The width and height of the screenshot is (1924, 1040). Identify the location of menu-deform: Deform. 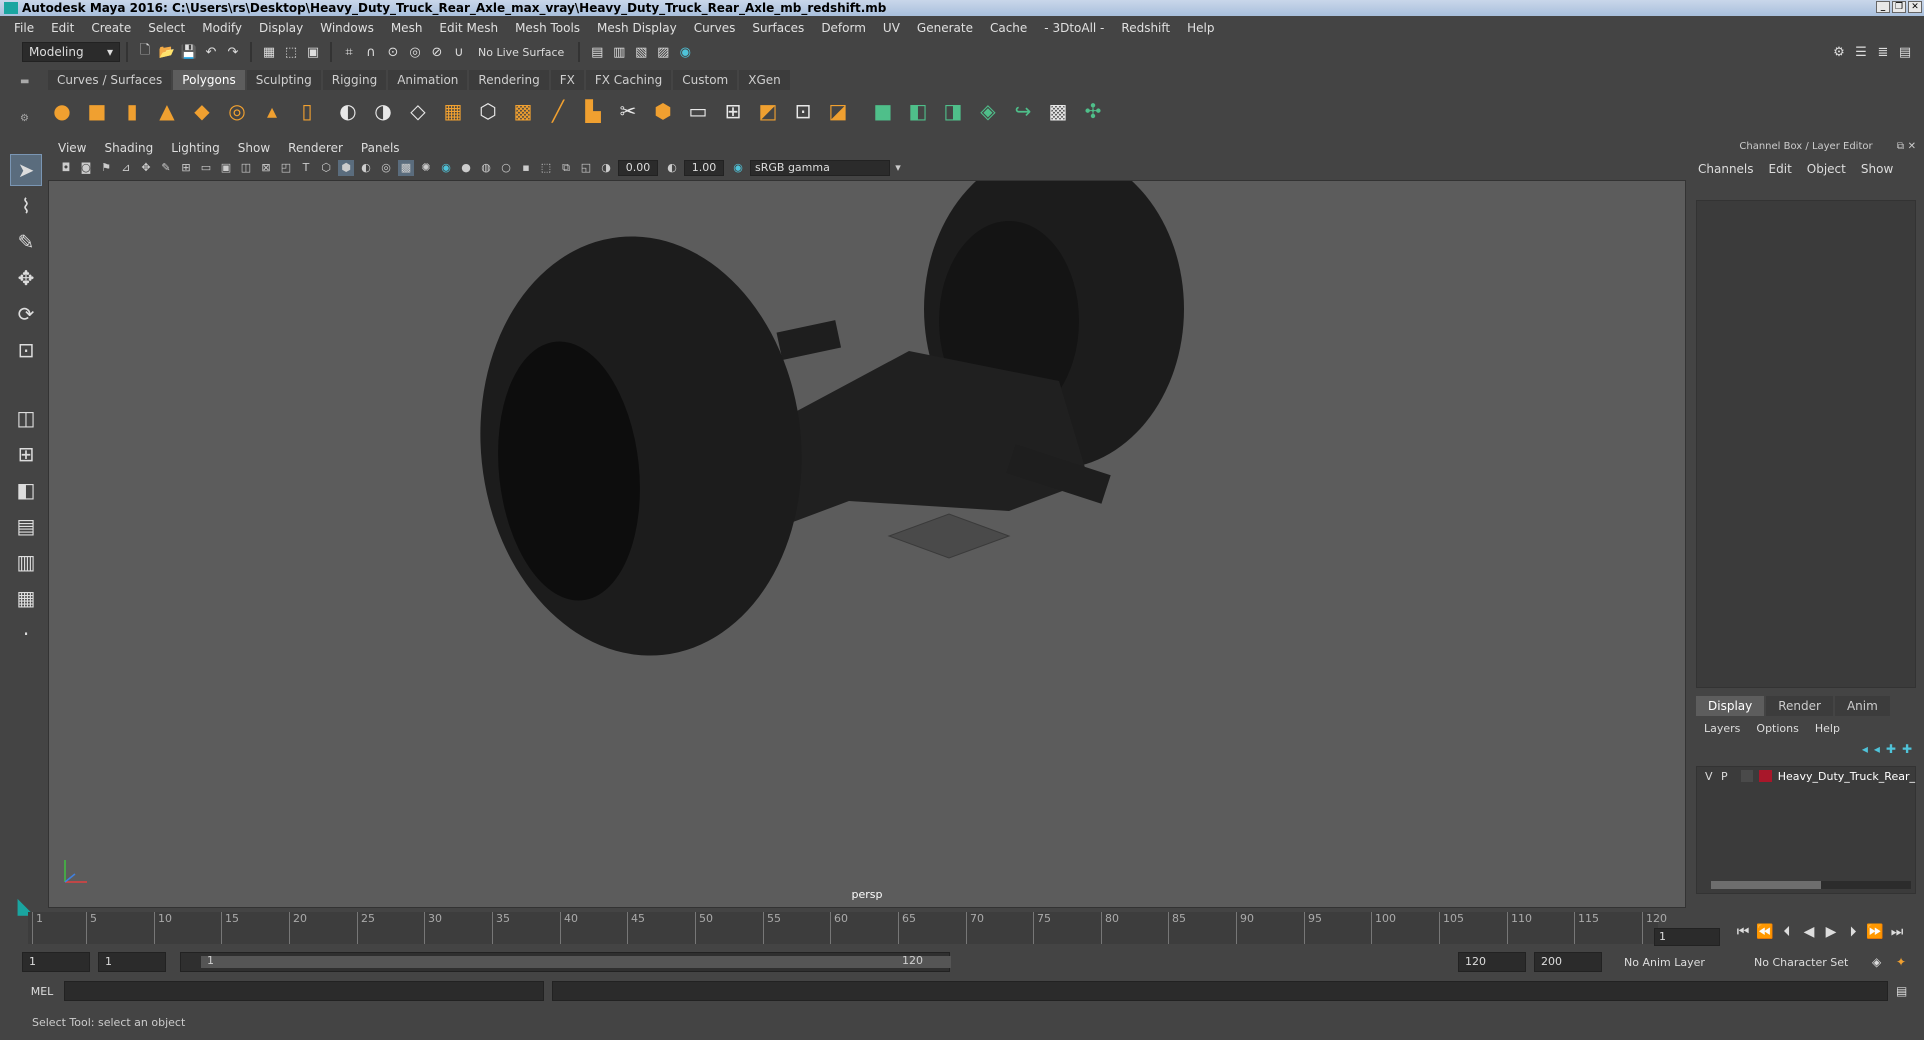
(843, 28).